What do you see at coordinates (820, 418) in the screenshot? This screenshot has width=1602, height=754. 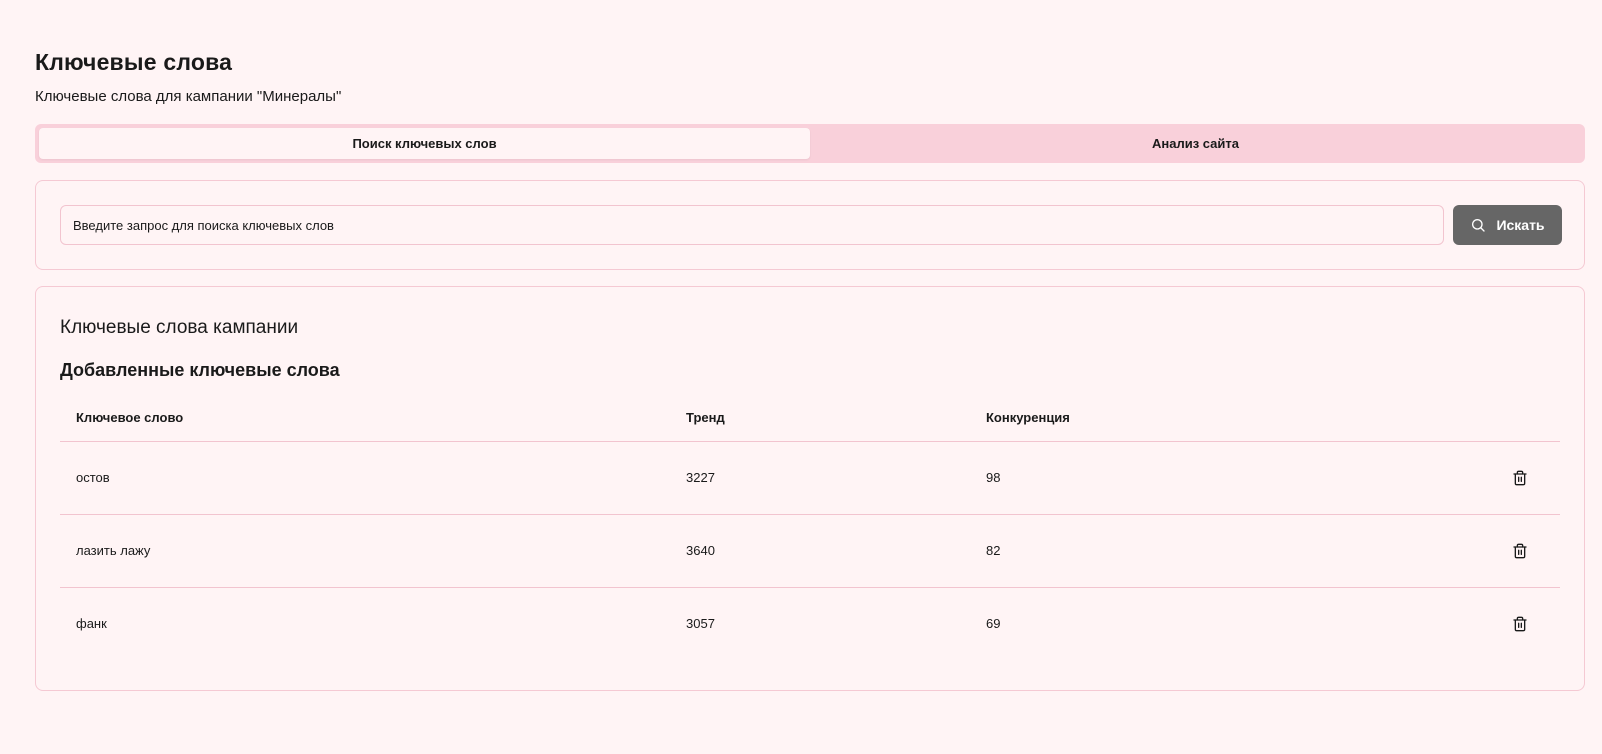 I see `column-header-trend: Тренд` at bounding box center [820, 418].